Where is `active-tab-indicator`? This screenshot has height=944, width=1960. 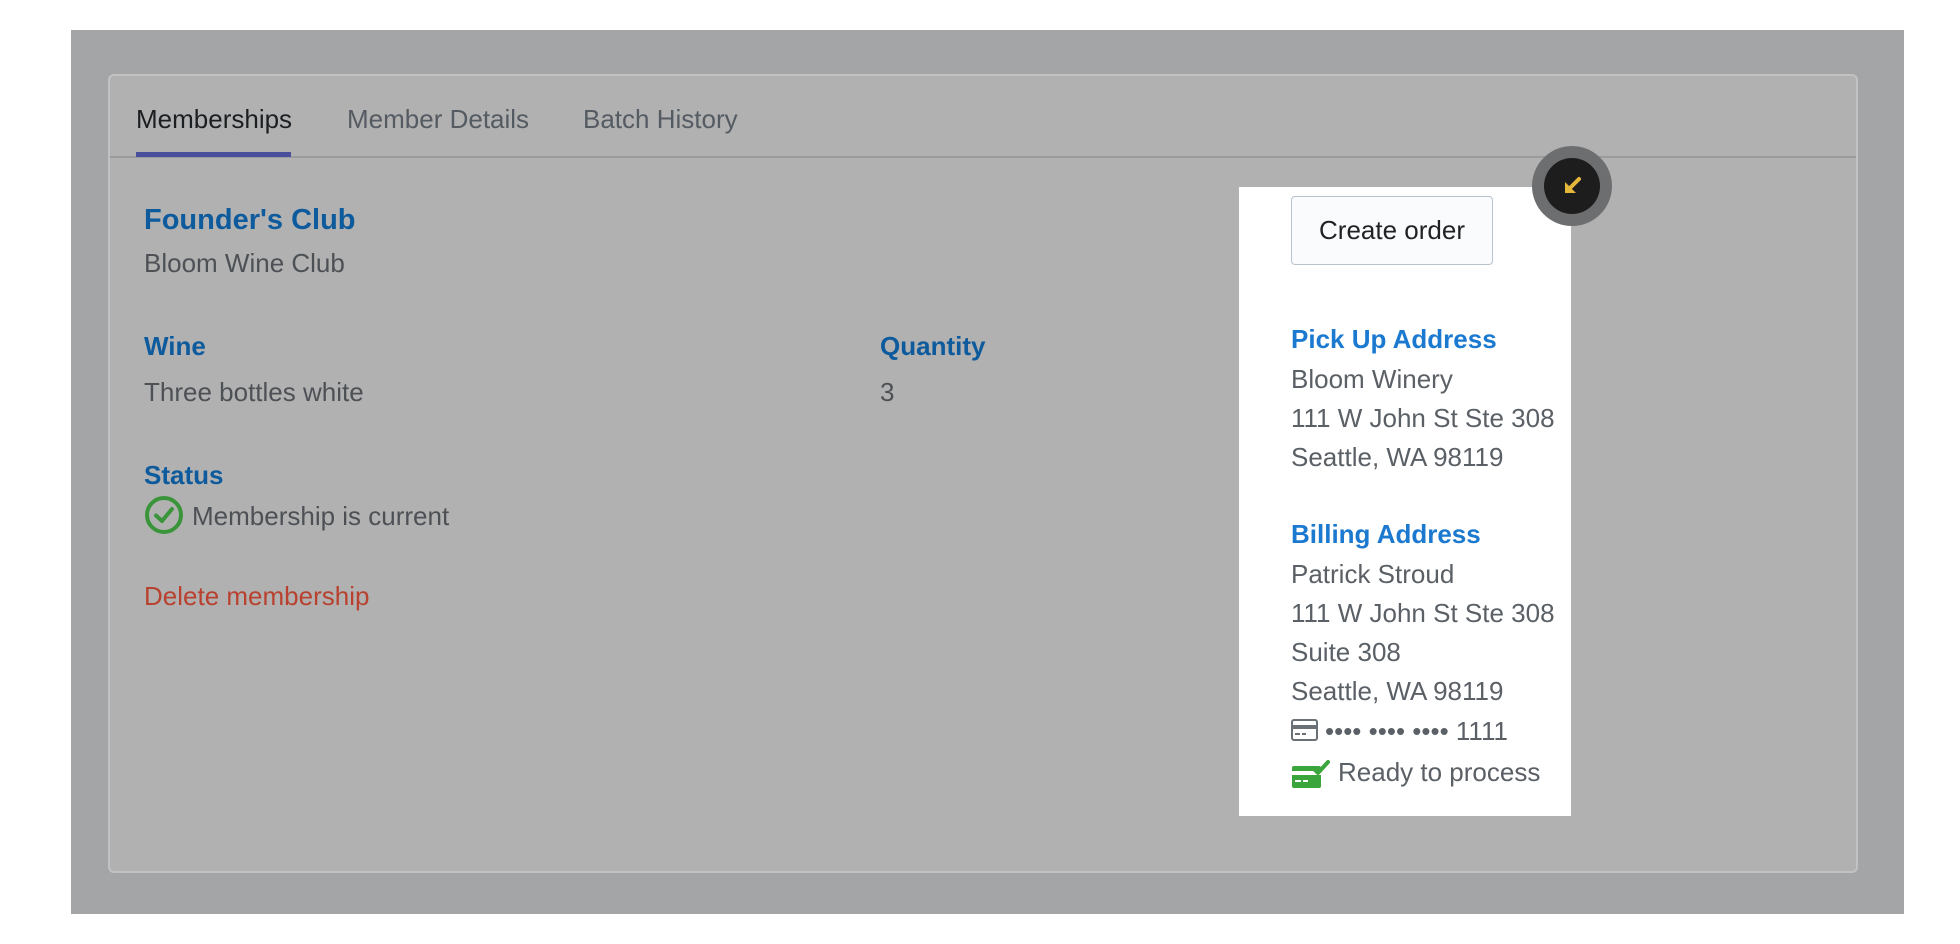 active-tab-indicator is located at coordinates (213, 154).